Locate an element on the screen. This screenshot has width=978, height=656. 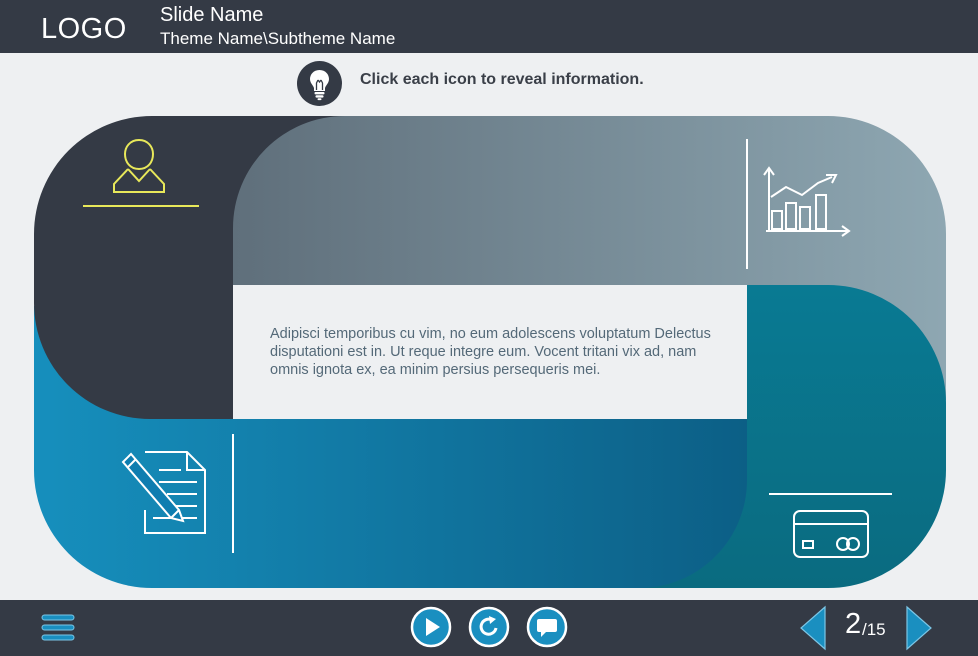
comment-icon is located at coordinates (547, 627).